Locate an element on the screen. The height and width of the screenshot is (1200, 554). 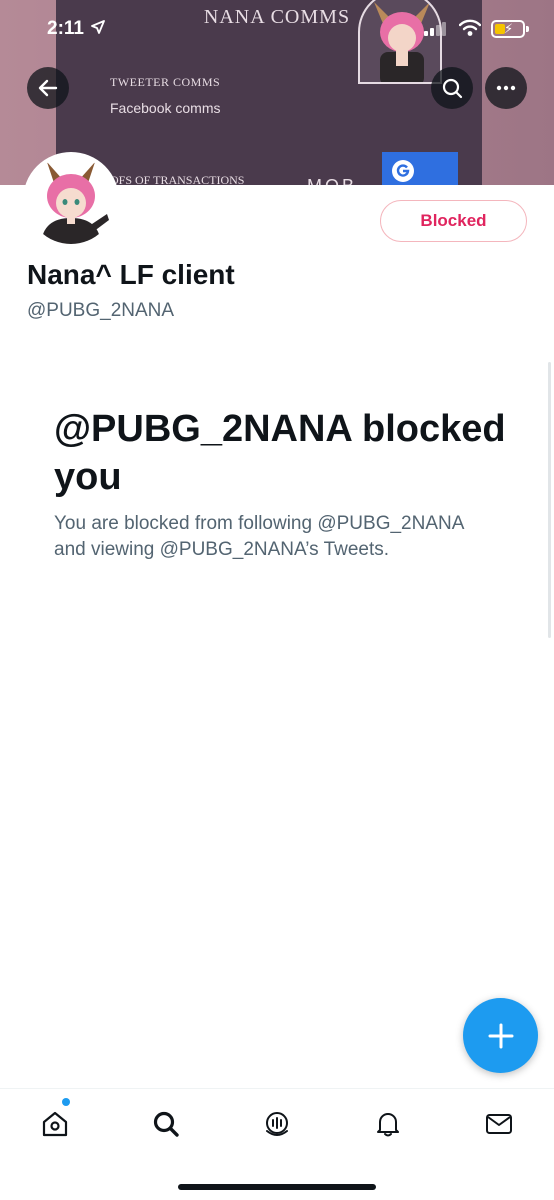
banner-text-mob: MOB is located at coordinates (332, 180).